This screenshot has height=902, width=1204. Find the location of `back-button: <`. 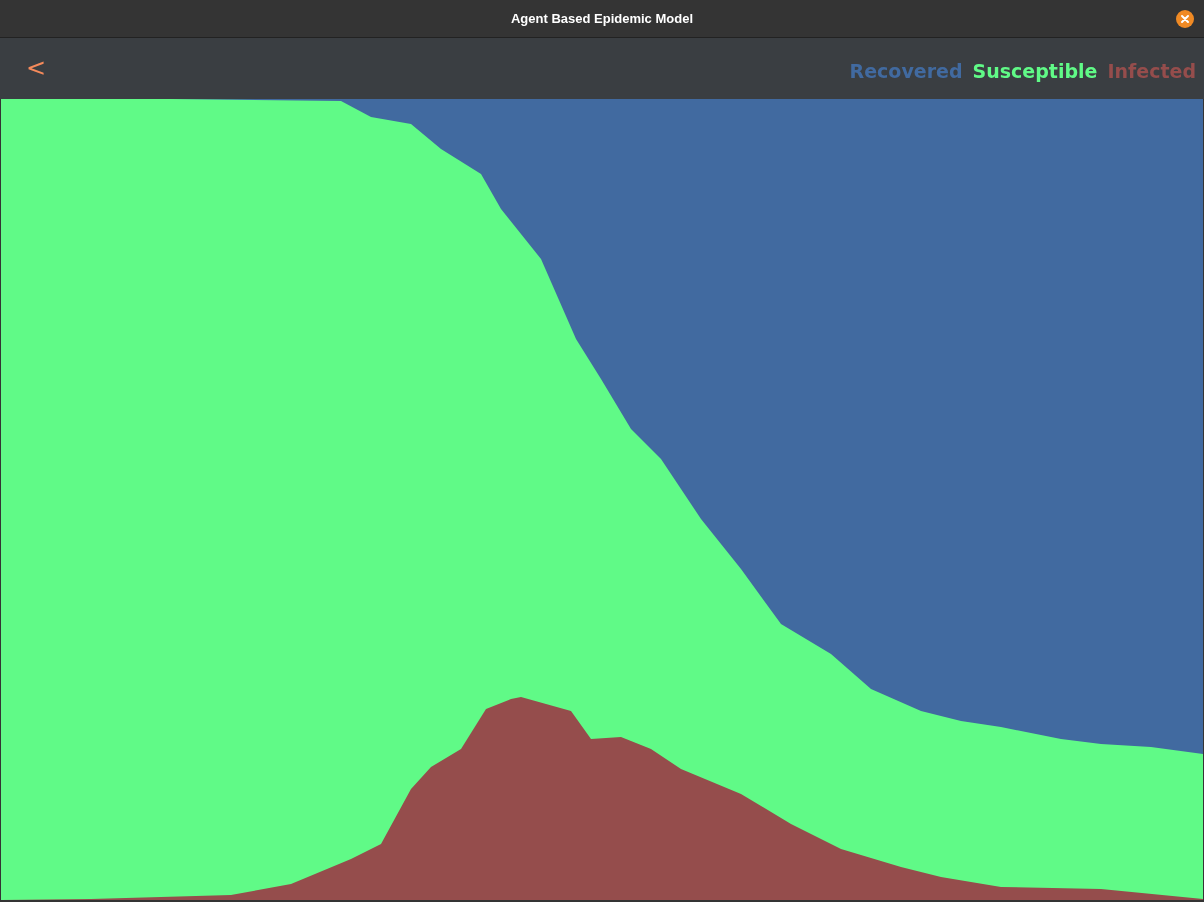

back-button: < is located at coordinates (36, 67).